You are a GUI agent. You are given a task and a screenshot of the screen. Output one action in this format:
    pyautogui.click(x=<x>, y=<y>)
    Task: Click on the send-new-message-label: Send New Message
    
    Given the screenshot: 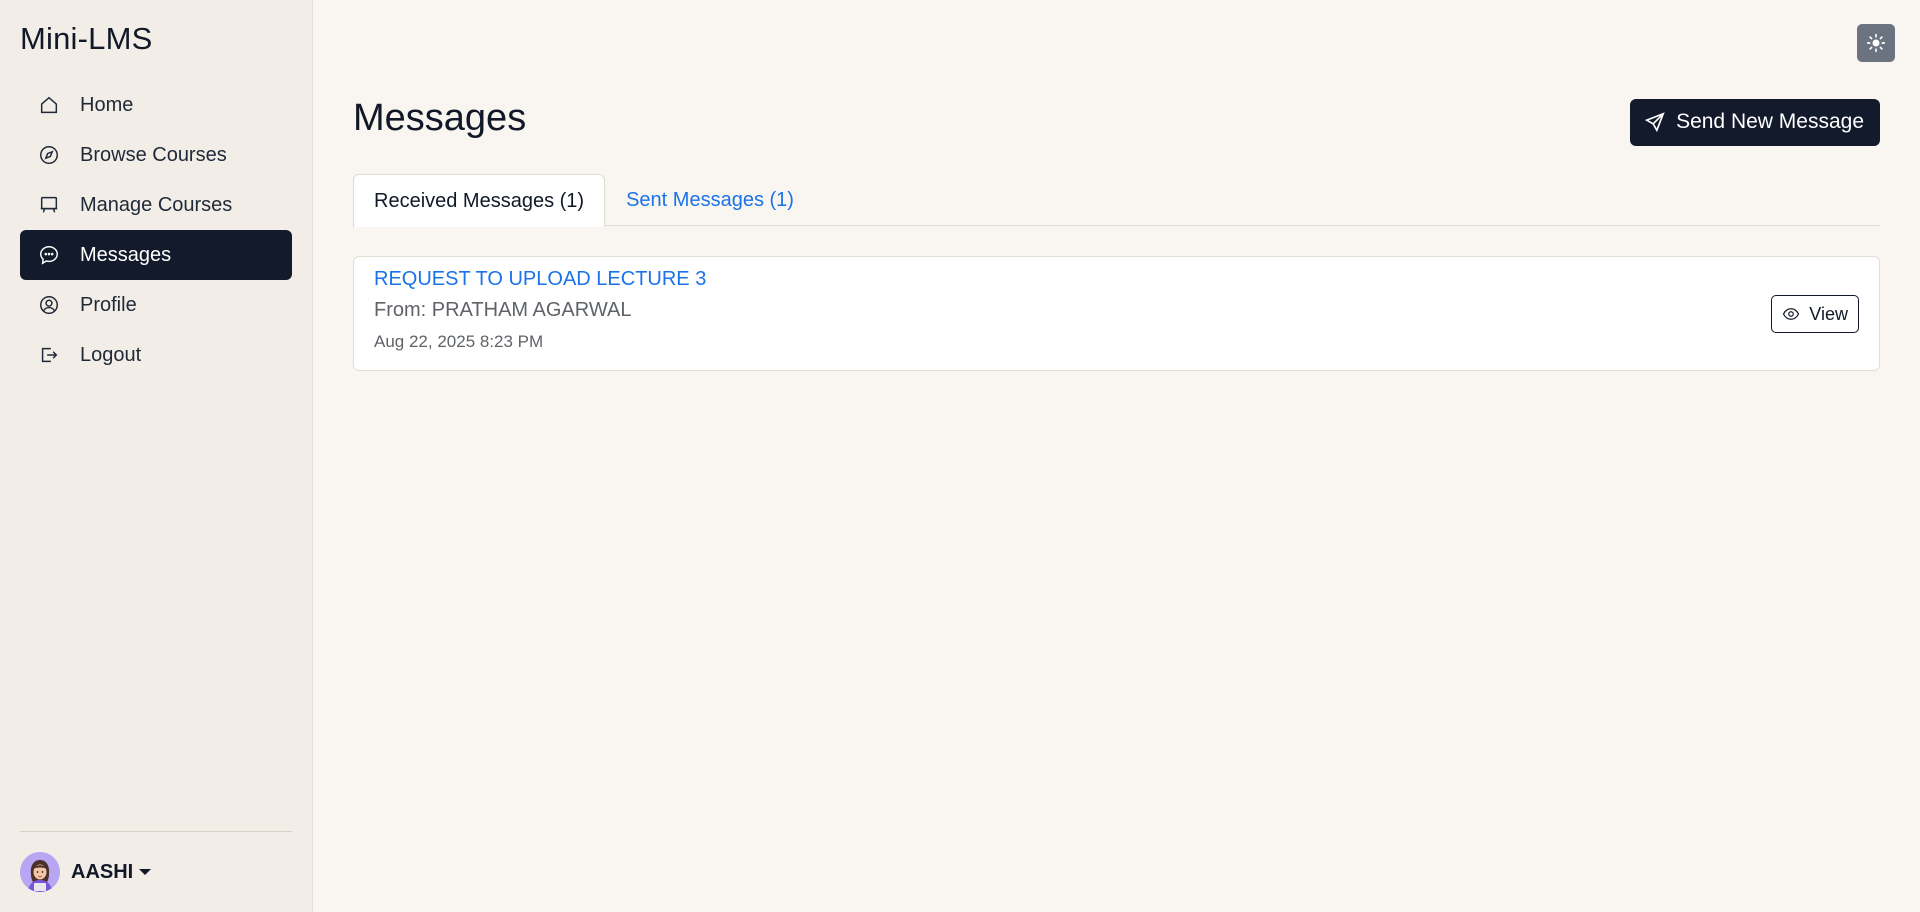 What is the action you would take?
    pyautogui.click(x=1770, y=121)
    